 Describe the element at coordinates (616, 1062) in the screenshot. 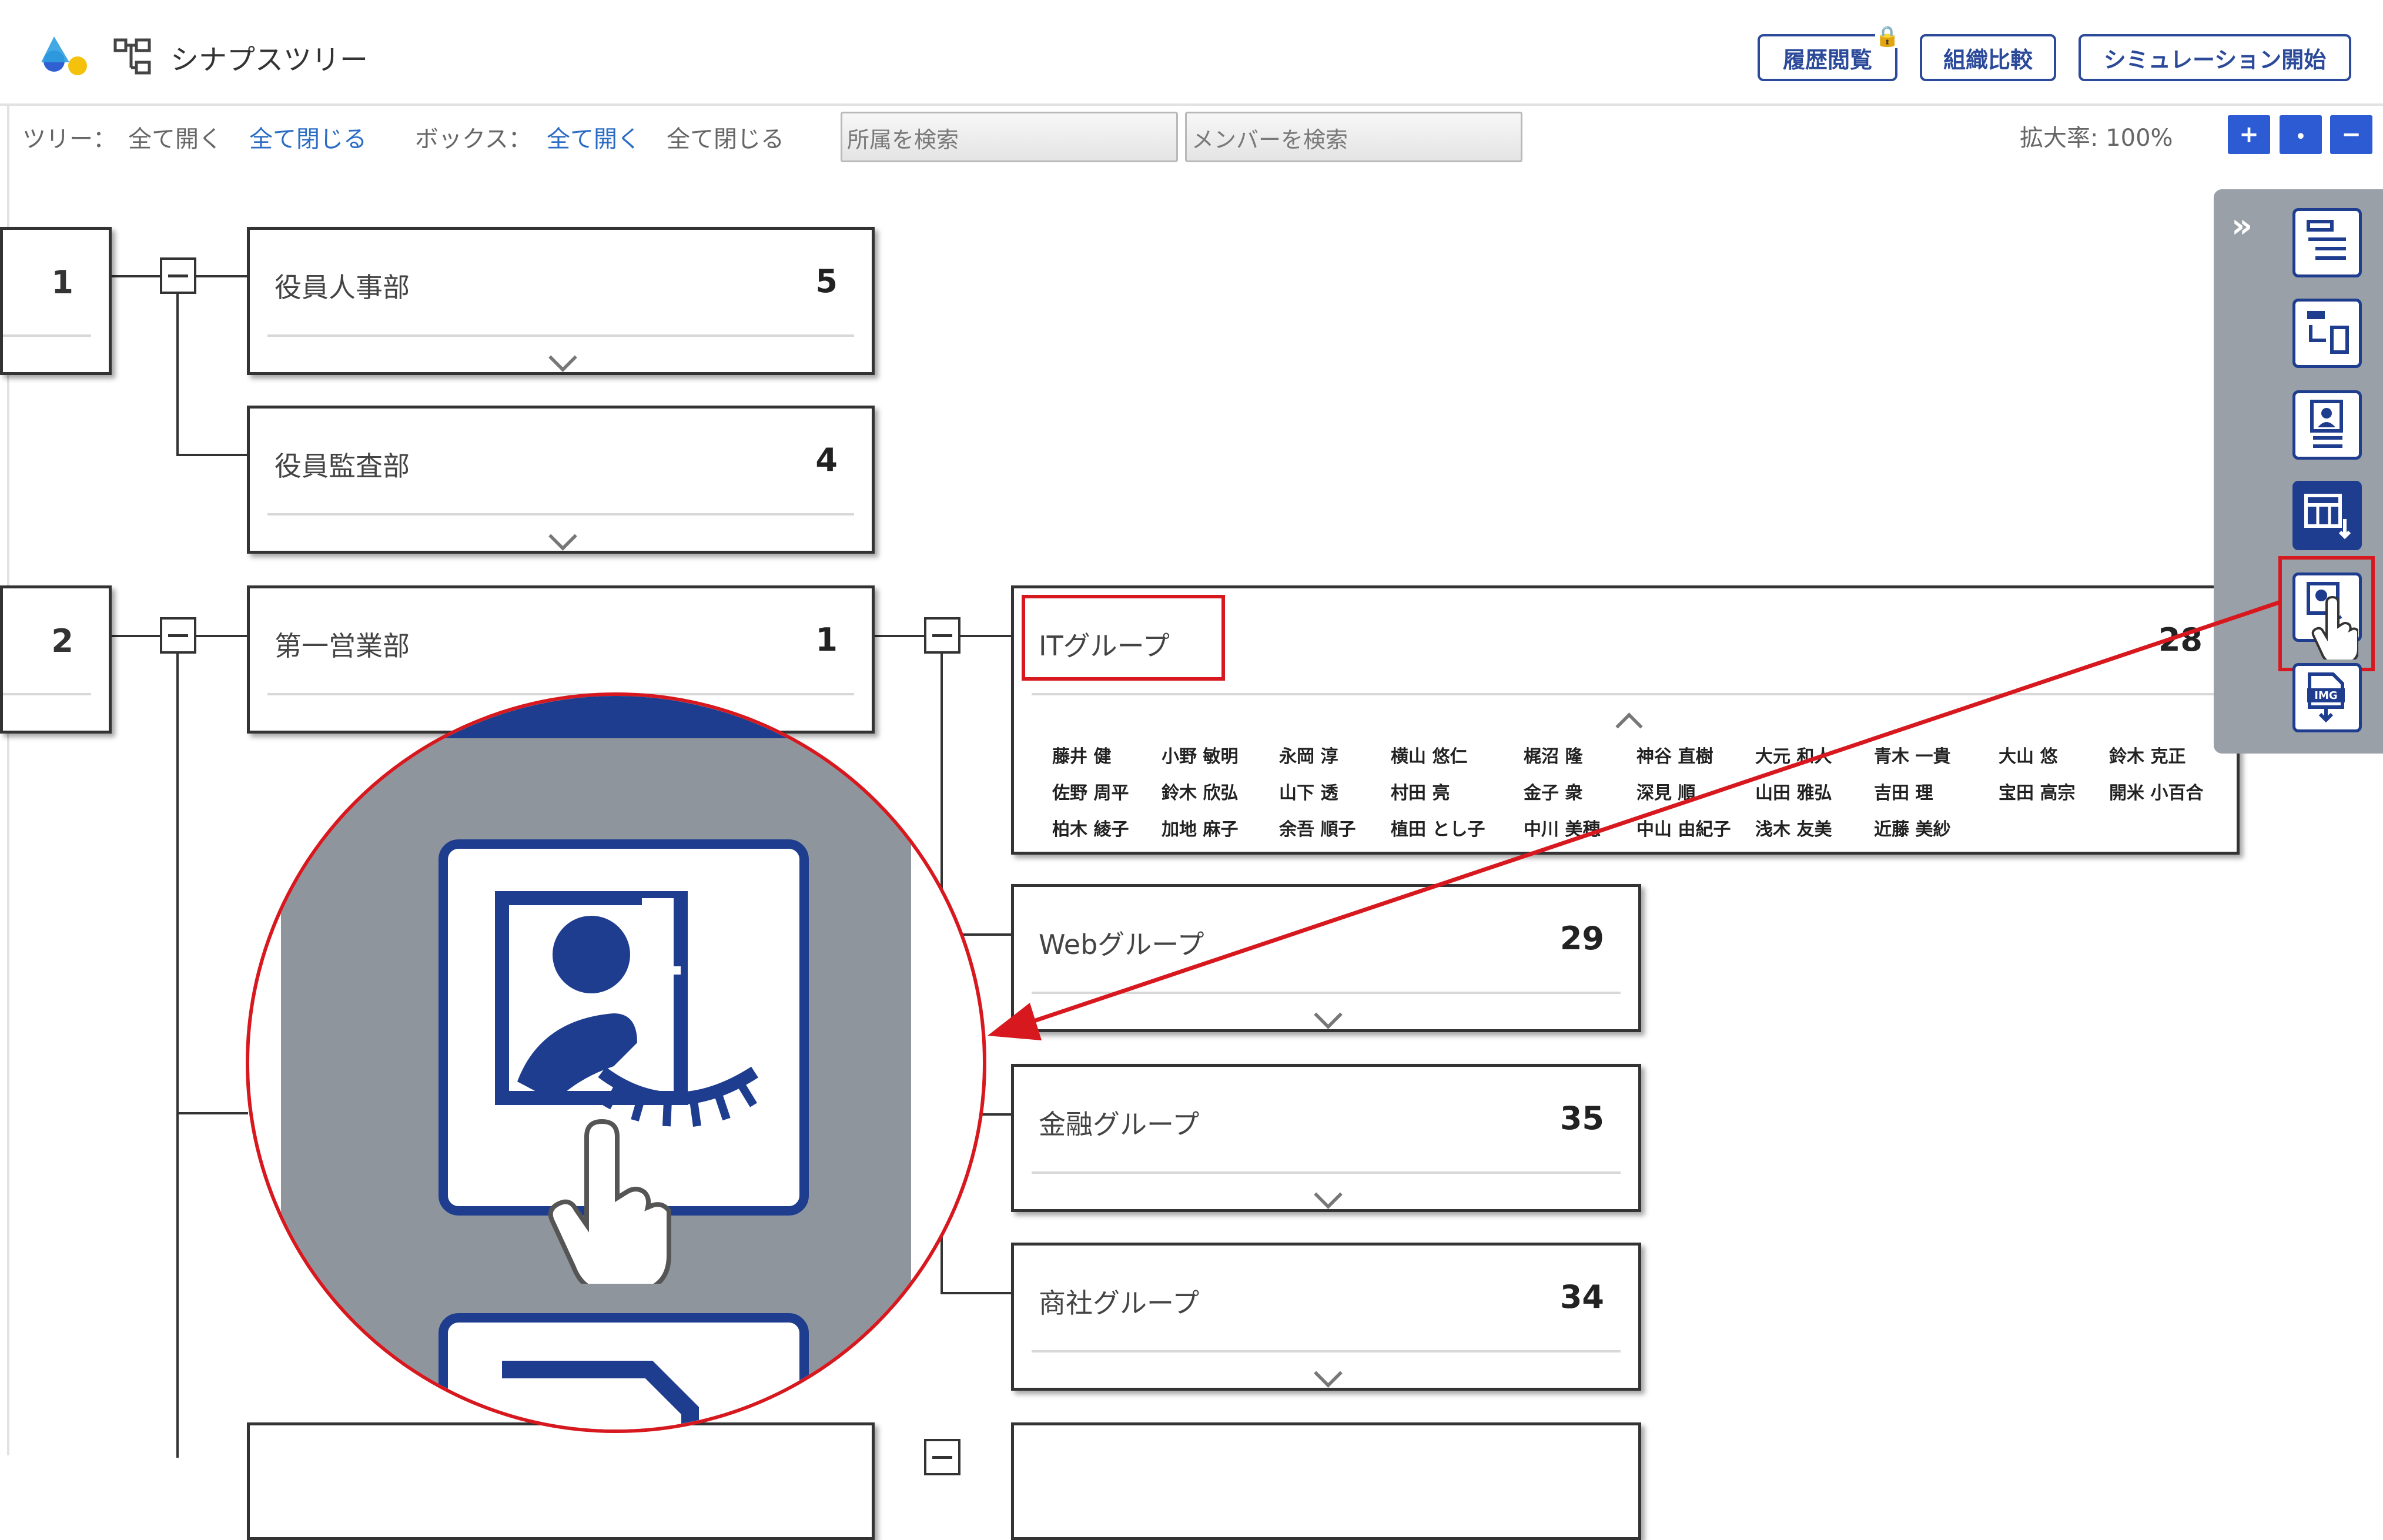

I see `magnifier-zoom` at that location.